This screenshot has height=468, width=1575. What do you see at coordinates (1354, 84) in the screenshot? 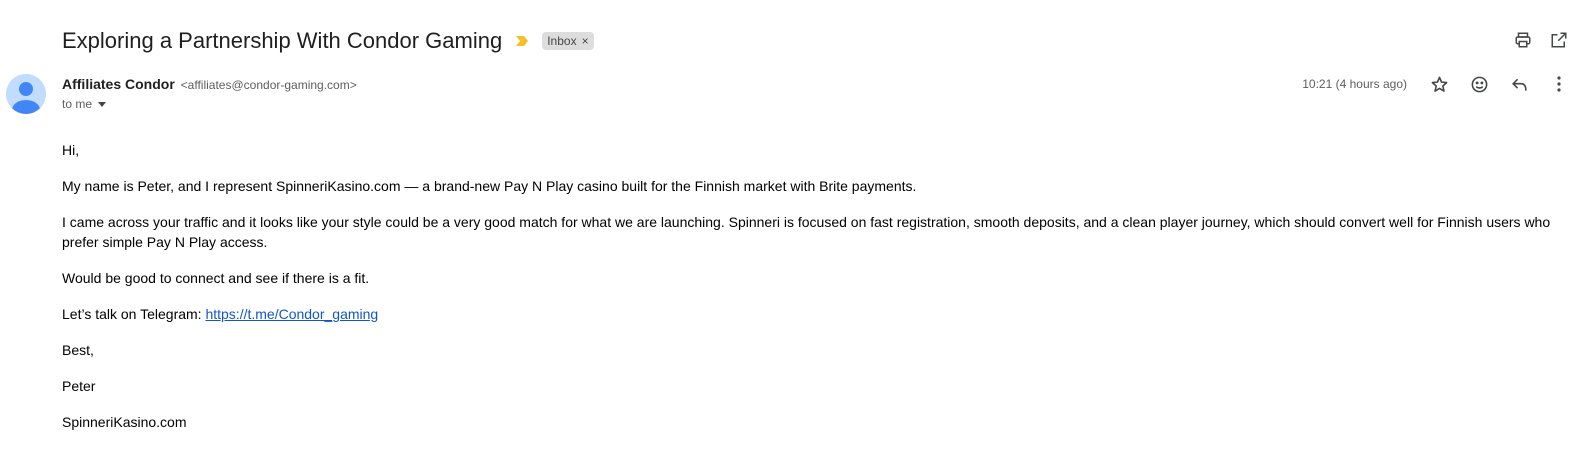
I see `timestamp: 10:21 (4 hours ago)` at bounding box center [1354, 84].